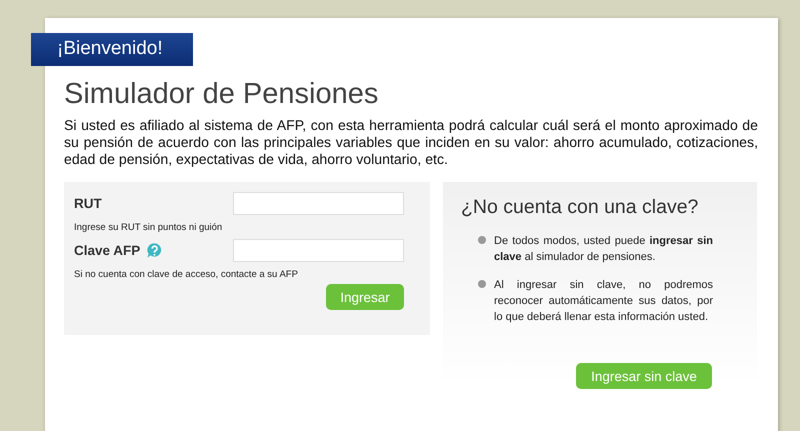 This screenshot has height=431, width=800. I want to click on page-title: Simulador de Pensiones, so click(222, 94).